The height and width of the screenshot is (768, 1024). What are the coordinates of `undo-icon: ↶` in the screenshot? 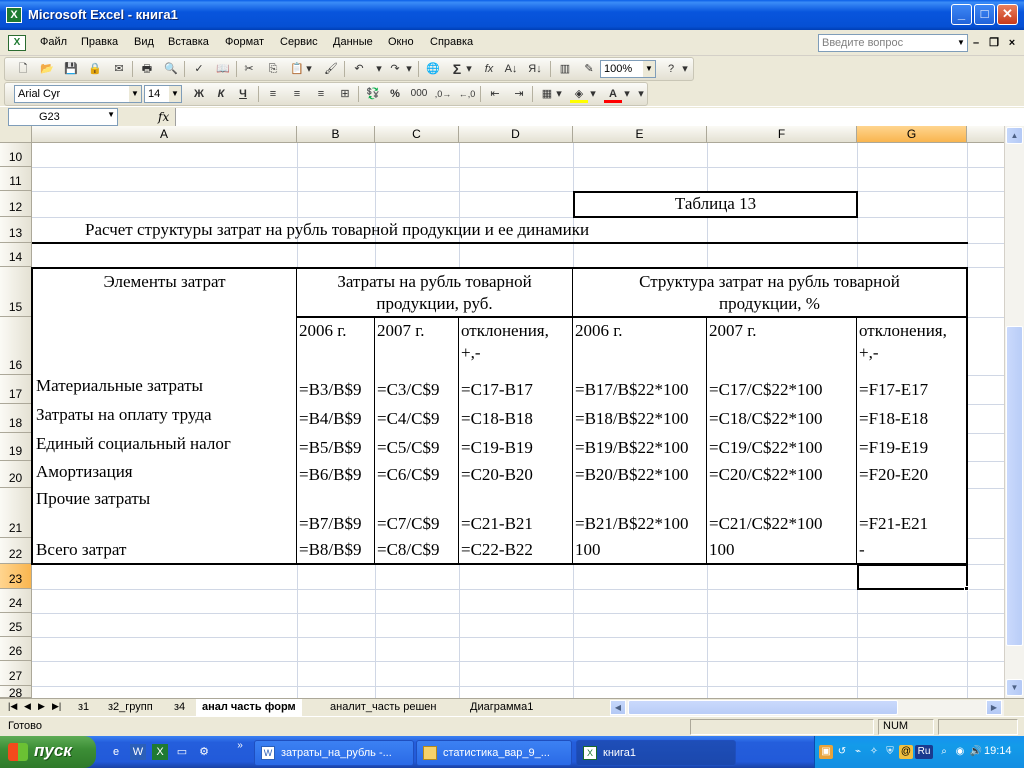 It's located at (359, 69).